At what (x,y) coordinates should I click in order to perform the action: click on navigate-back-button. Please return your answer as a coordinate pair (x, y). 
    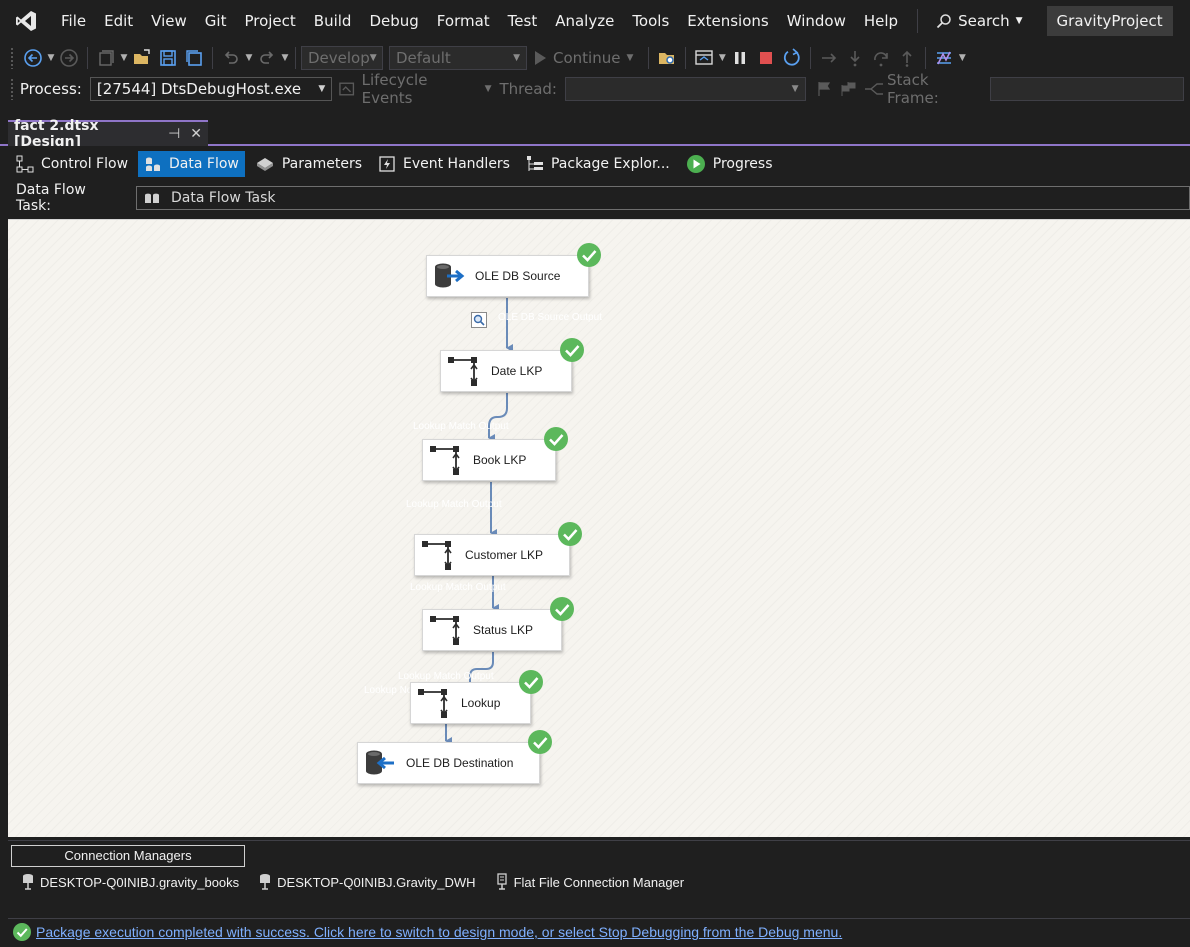
    Looking at the image, I should click on (33, 58).